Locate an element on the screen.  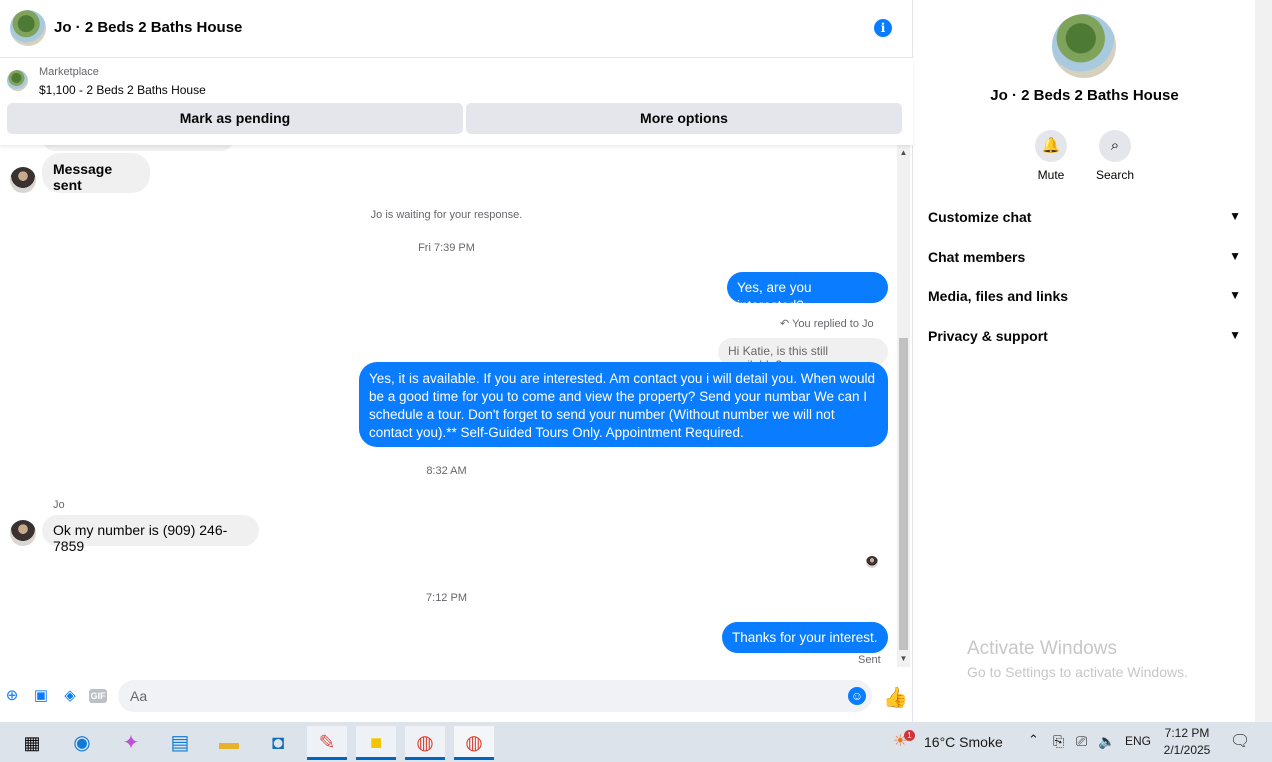
timestamp: 7:12 PM is located at coordinates (446, 598).